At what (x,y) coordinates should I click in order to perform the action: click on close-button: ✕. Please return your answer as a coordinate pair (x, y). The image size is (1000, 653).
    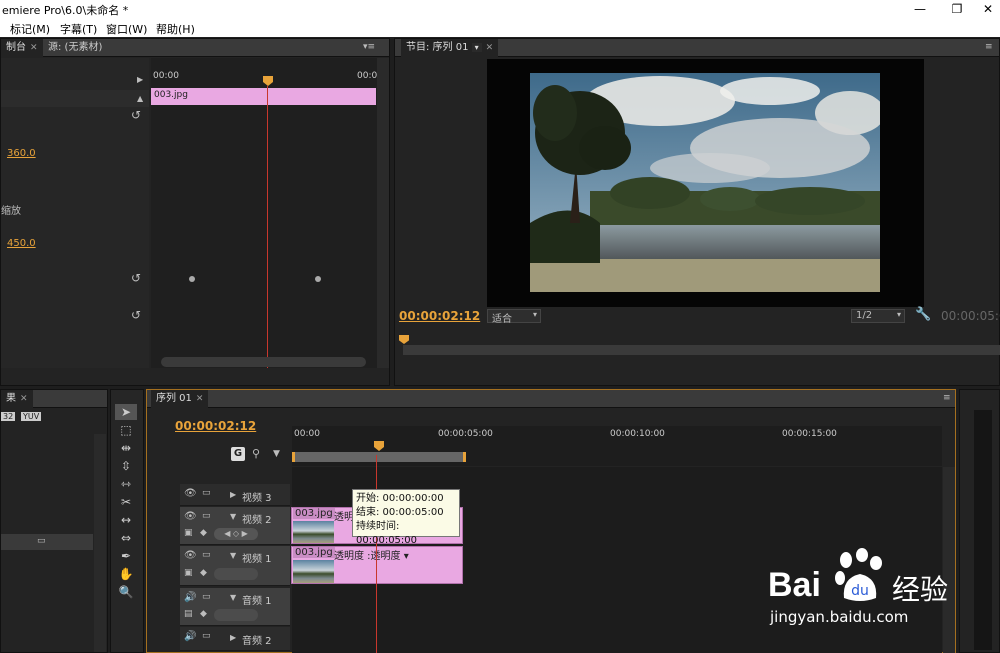
    Looking at the image, I should click on (984, 9).